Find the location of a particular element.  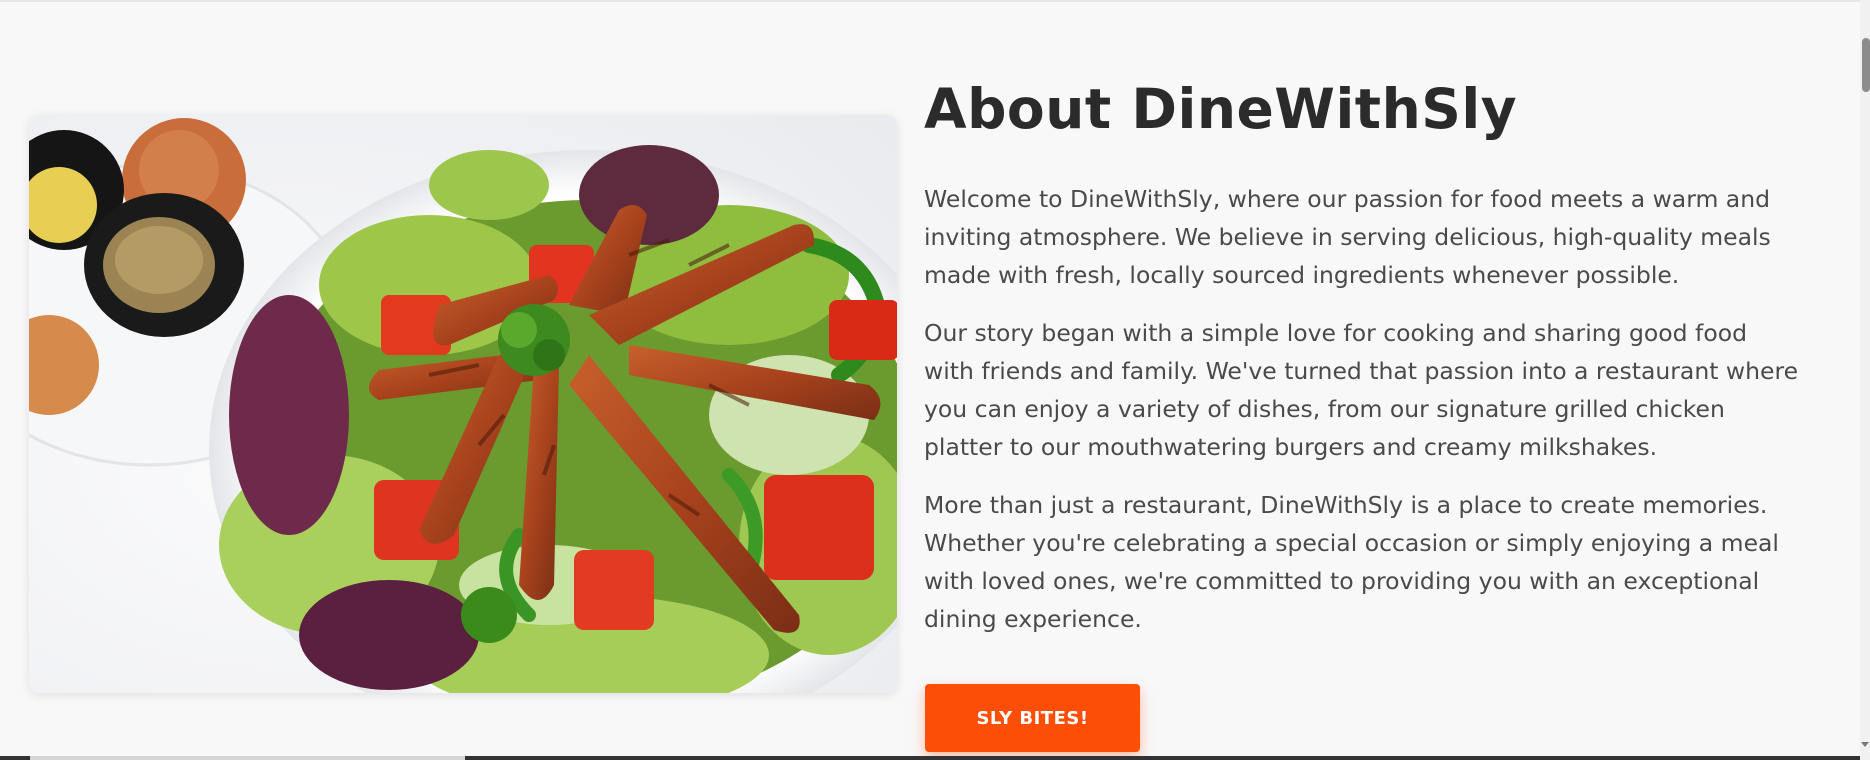

bottom-edge-highlight is located at coordinates (247, 758).